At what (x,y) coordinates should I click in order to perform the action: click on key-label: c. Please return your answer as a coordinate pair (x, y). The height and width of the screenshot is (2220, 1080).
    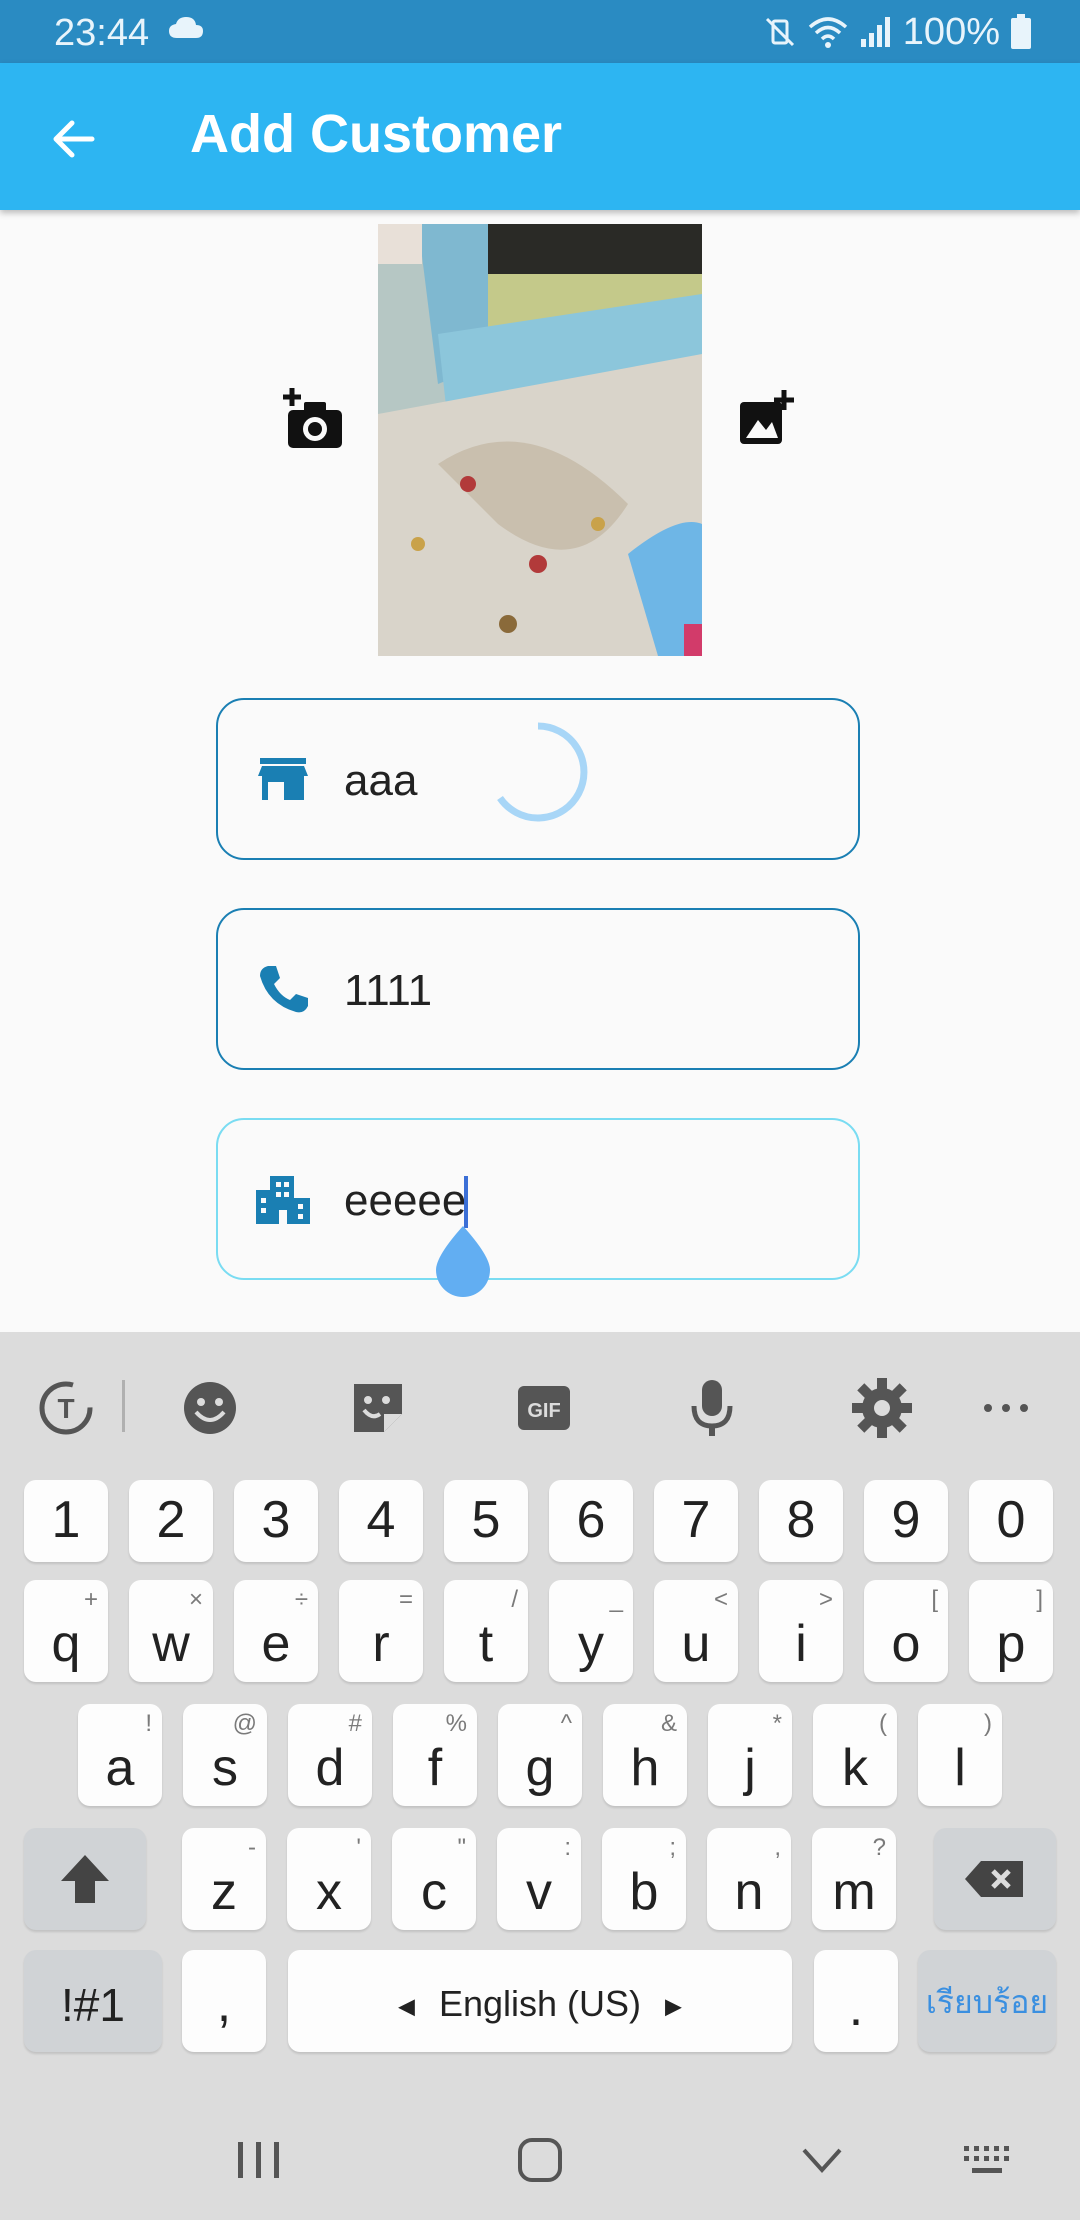
    Looking at the image, I should click on (434, 1892).